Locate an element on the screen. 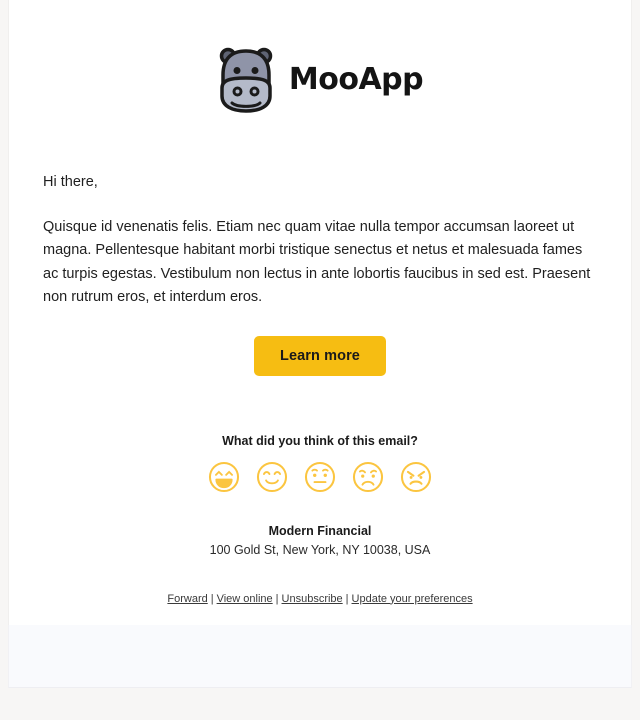  face-happy-icon is located at coordinates (272, 477).